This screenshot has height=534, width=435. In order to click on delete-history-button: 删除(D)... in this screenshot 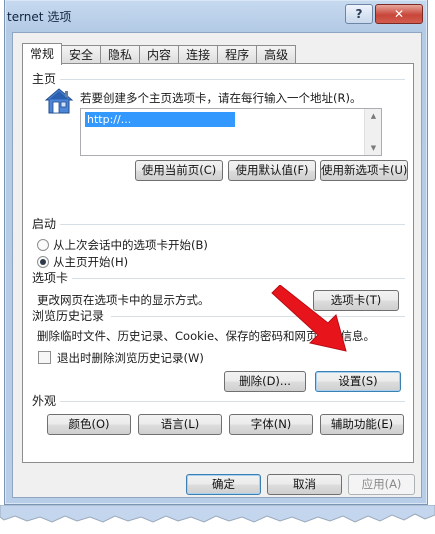, I will do `click(265, 381)`.